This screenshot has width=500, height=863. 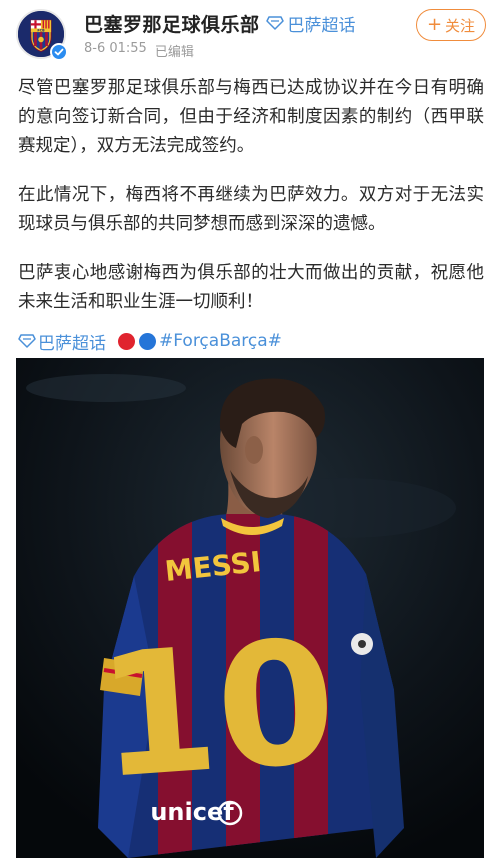 I want to click on super-topic-badge: 巴萨超话, so click(x=310, y=23).